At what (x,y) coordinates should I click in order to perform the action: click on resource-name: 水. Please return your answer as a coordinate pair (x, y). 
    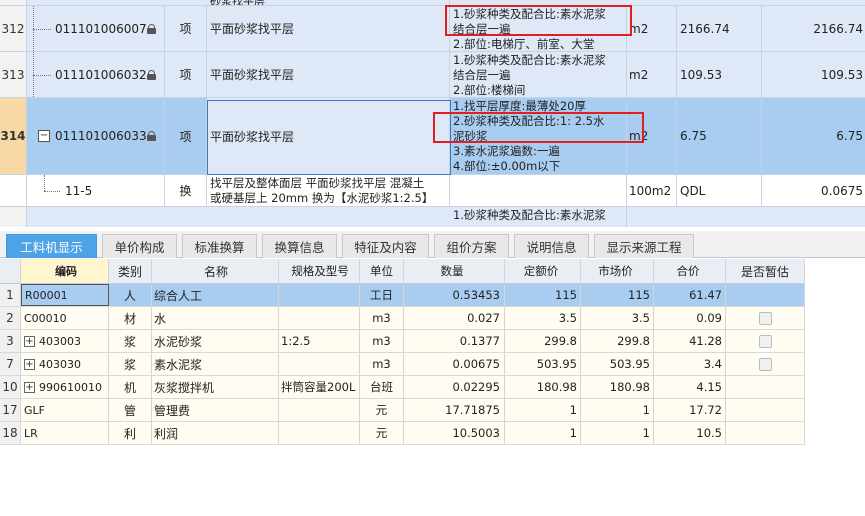
    Looking at the image, I should click on (215, 318).